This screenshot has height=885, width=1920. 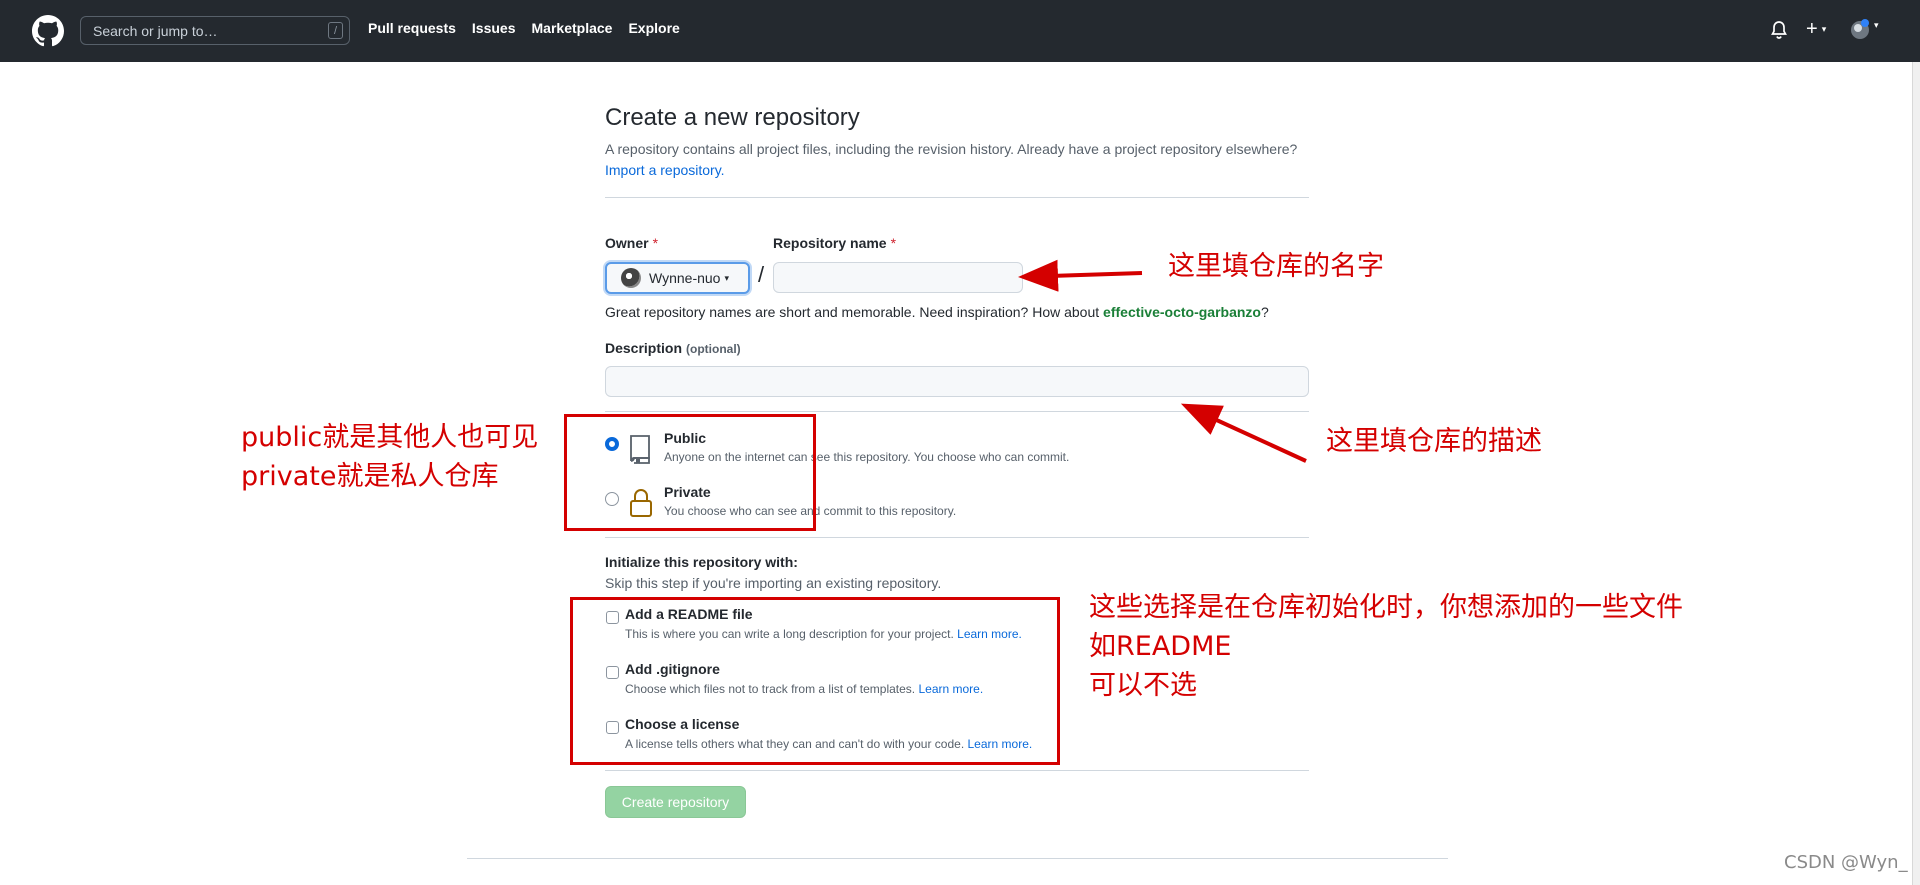 What do you see at coordinates (632, 243) in the screenshot?
I see `owner-label: Owner *` at bounding box center [632, 243].